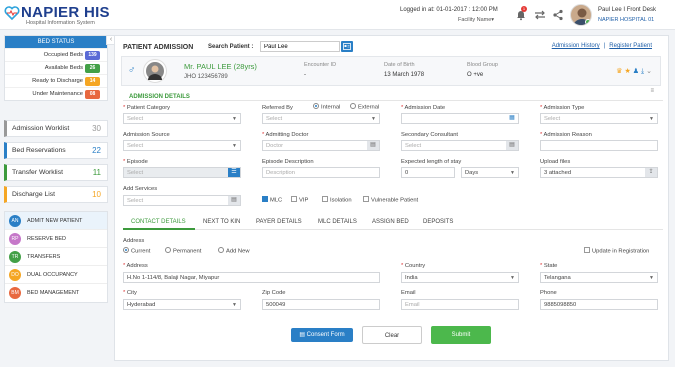  What do you see at coordinates (56, 239) in the screenshot?
I see `action-reserve-bed: RP RESERVE BED` at bounding box center [56, 239].